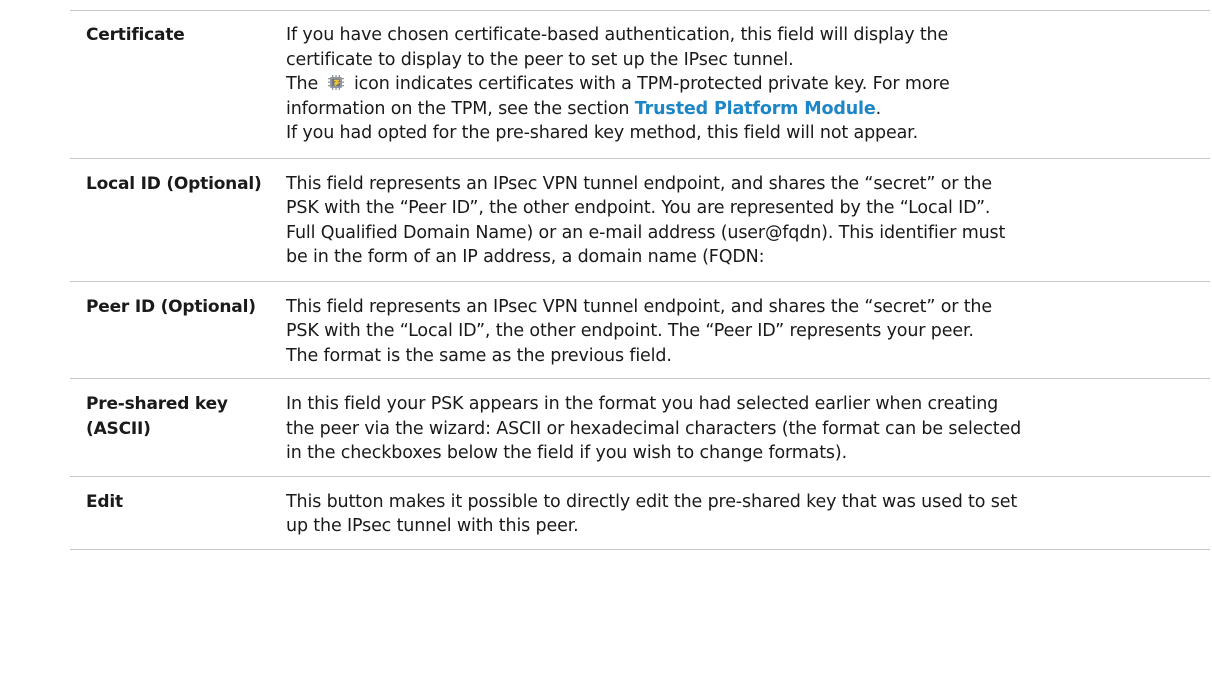 This screenshot has height=673, width=1212. Describe the element at coordinates (755, 109) in the screenshot. I see `trusted-platform-module-link: Trusted Platform Module` at that location.